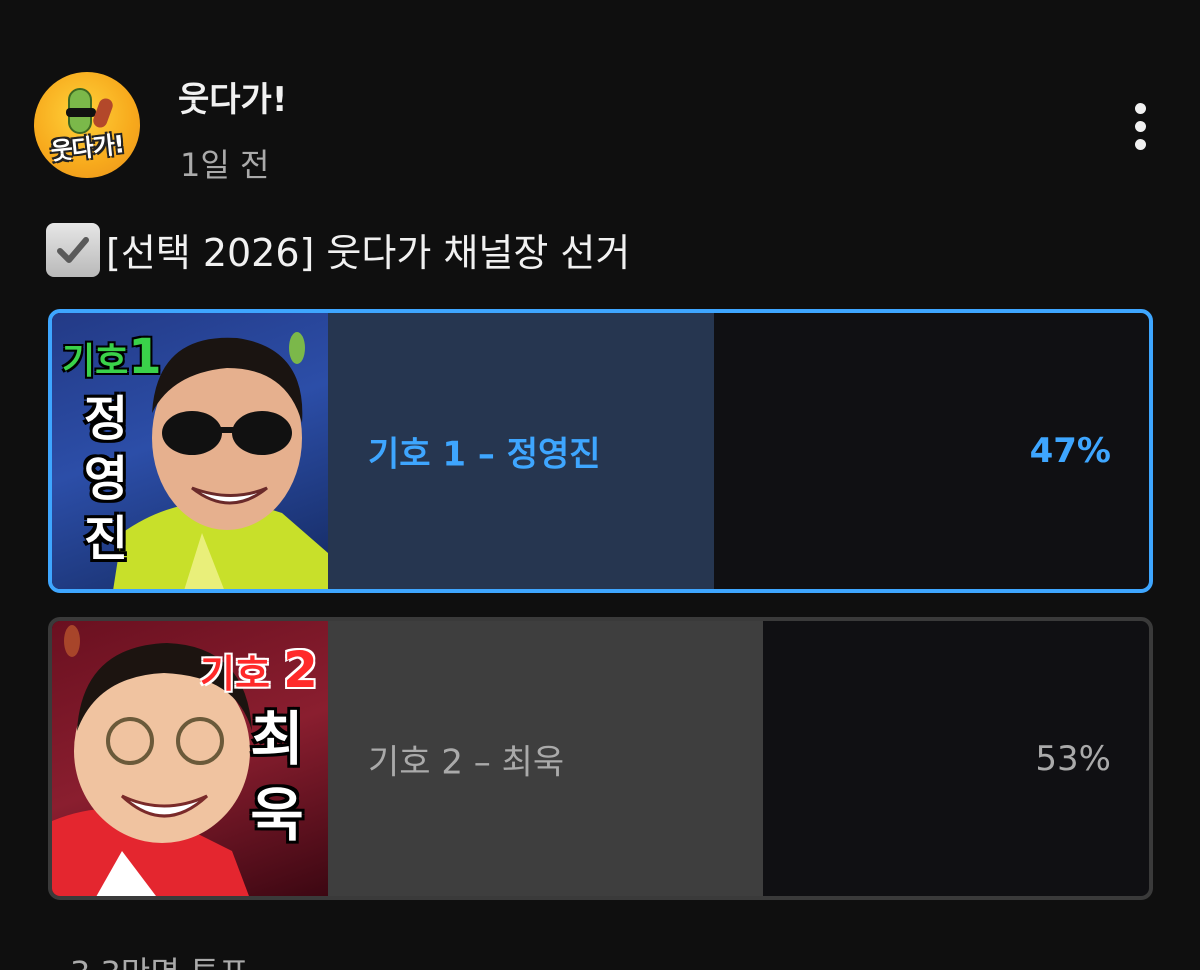 The width and height of the screenshot is (1200, 970). Describe the element at coordinates (87, 148) in the screenshot. I see `avatar-logo-text: 웃다가!` at that location.